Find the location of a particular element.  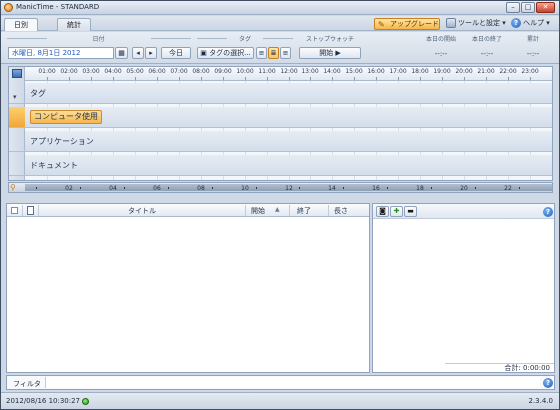

calendar-icon: ▦ is located at coordinates (121, 53).